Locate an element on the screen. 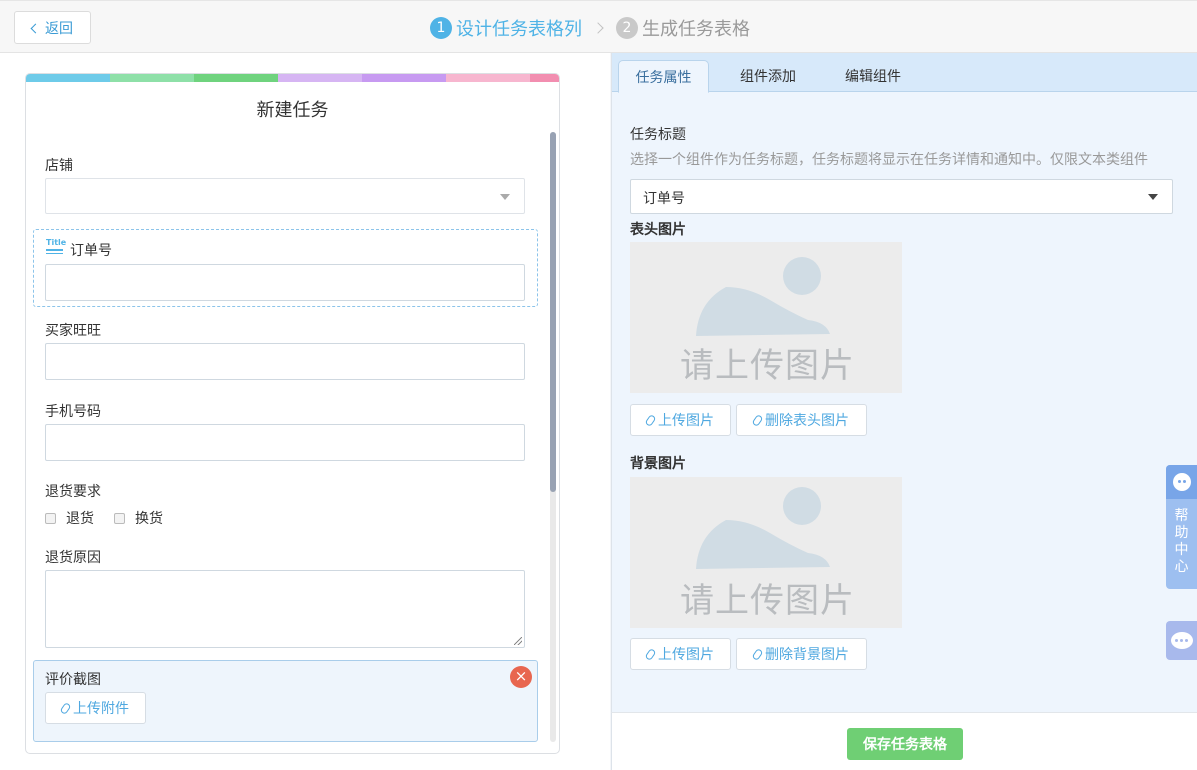 The width and height of the screenshot is (1197, 770). shop-select is located at coordinates (285, 196).